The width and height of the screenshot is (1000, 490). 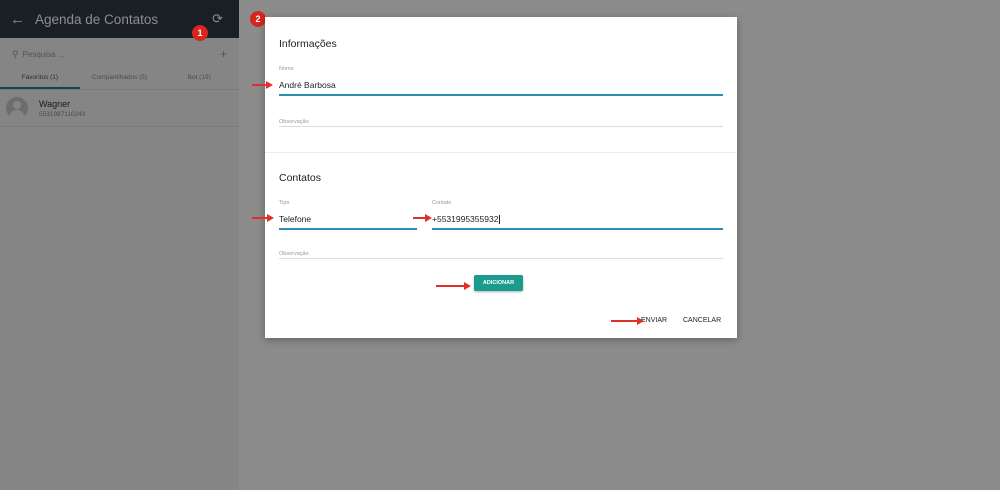 I want to click on contact-list-item: Wagner 5531987110243, so click(x=119, y=108).